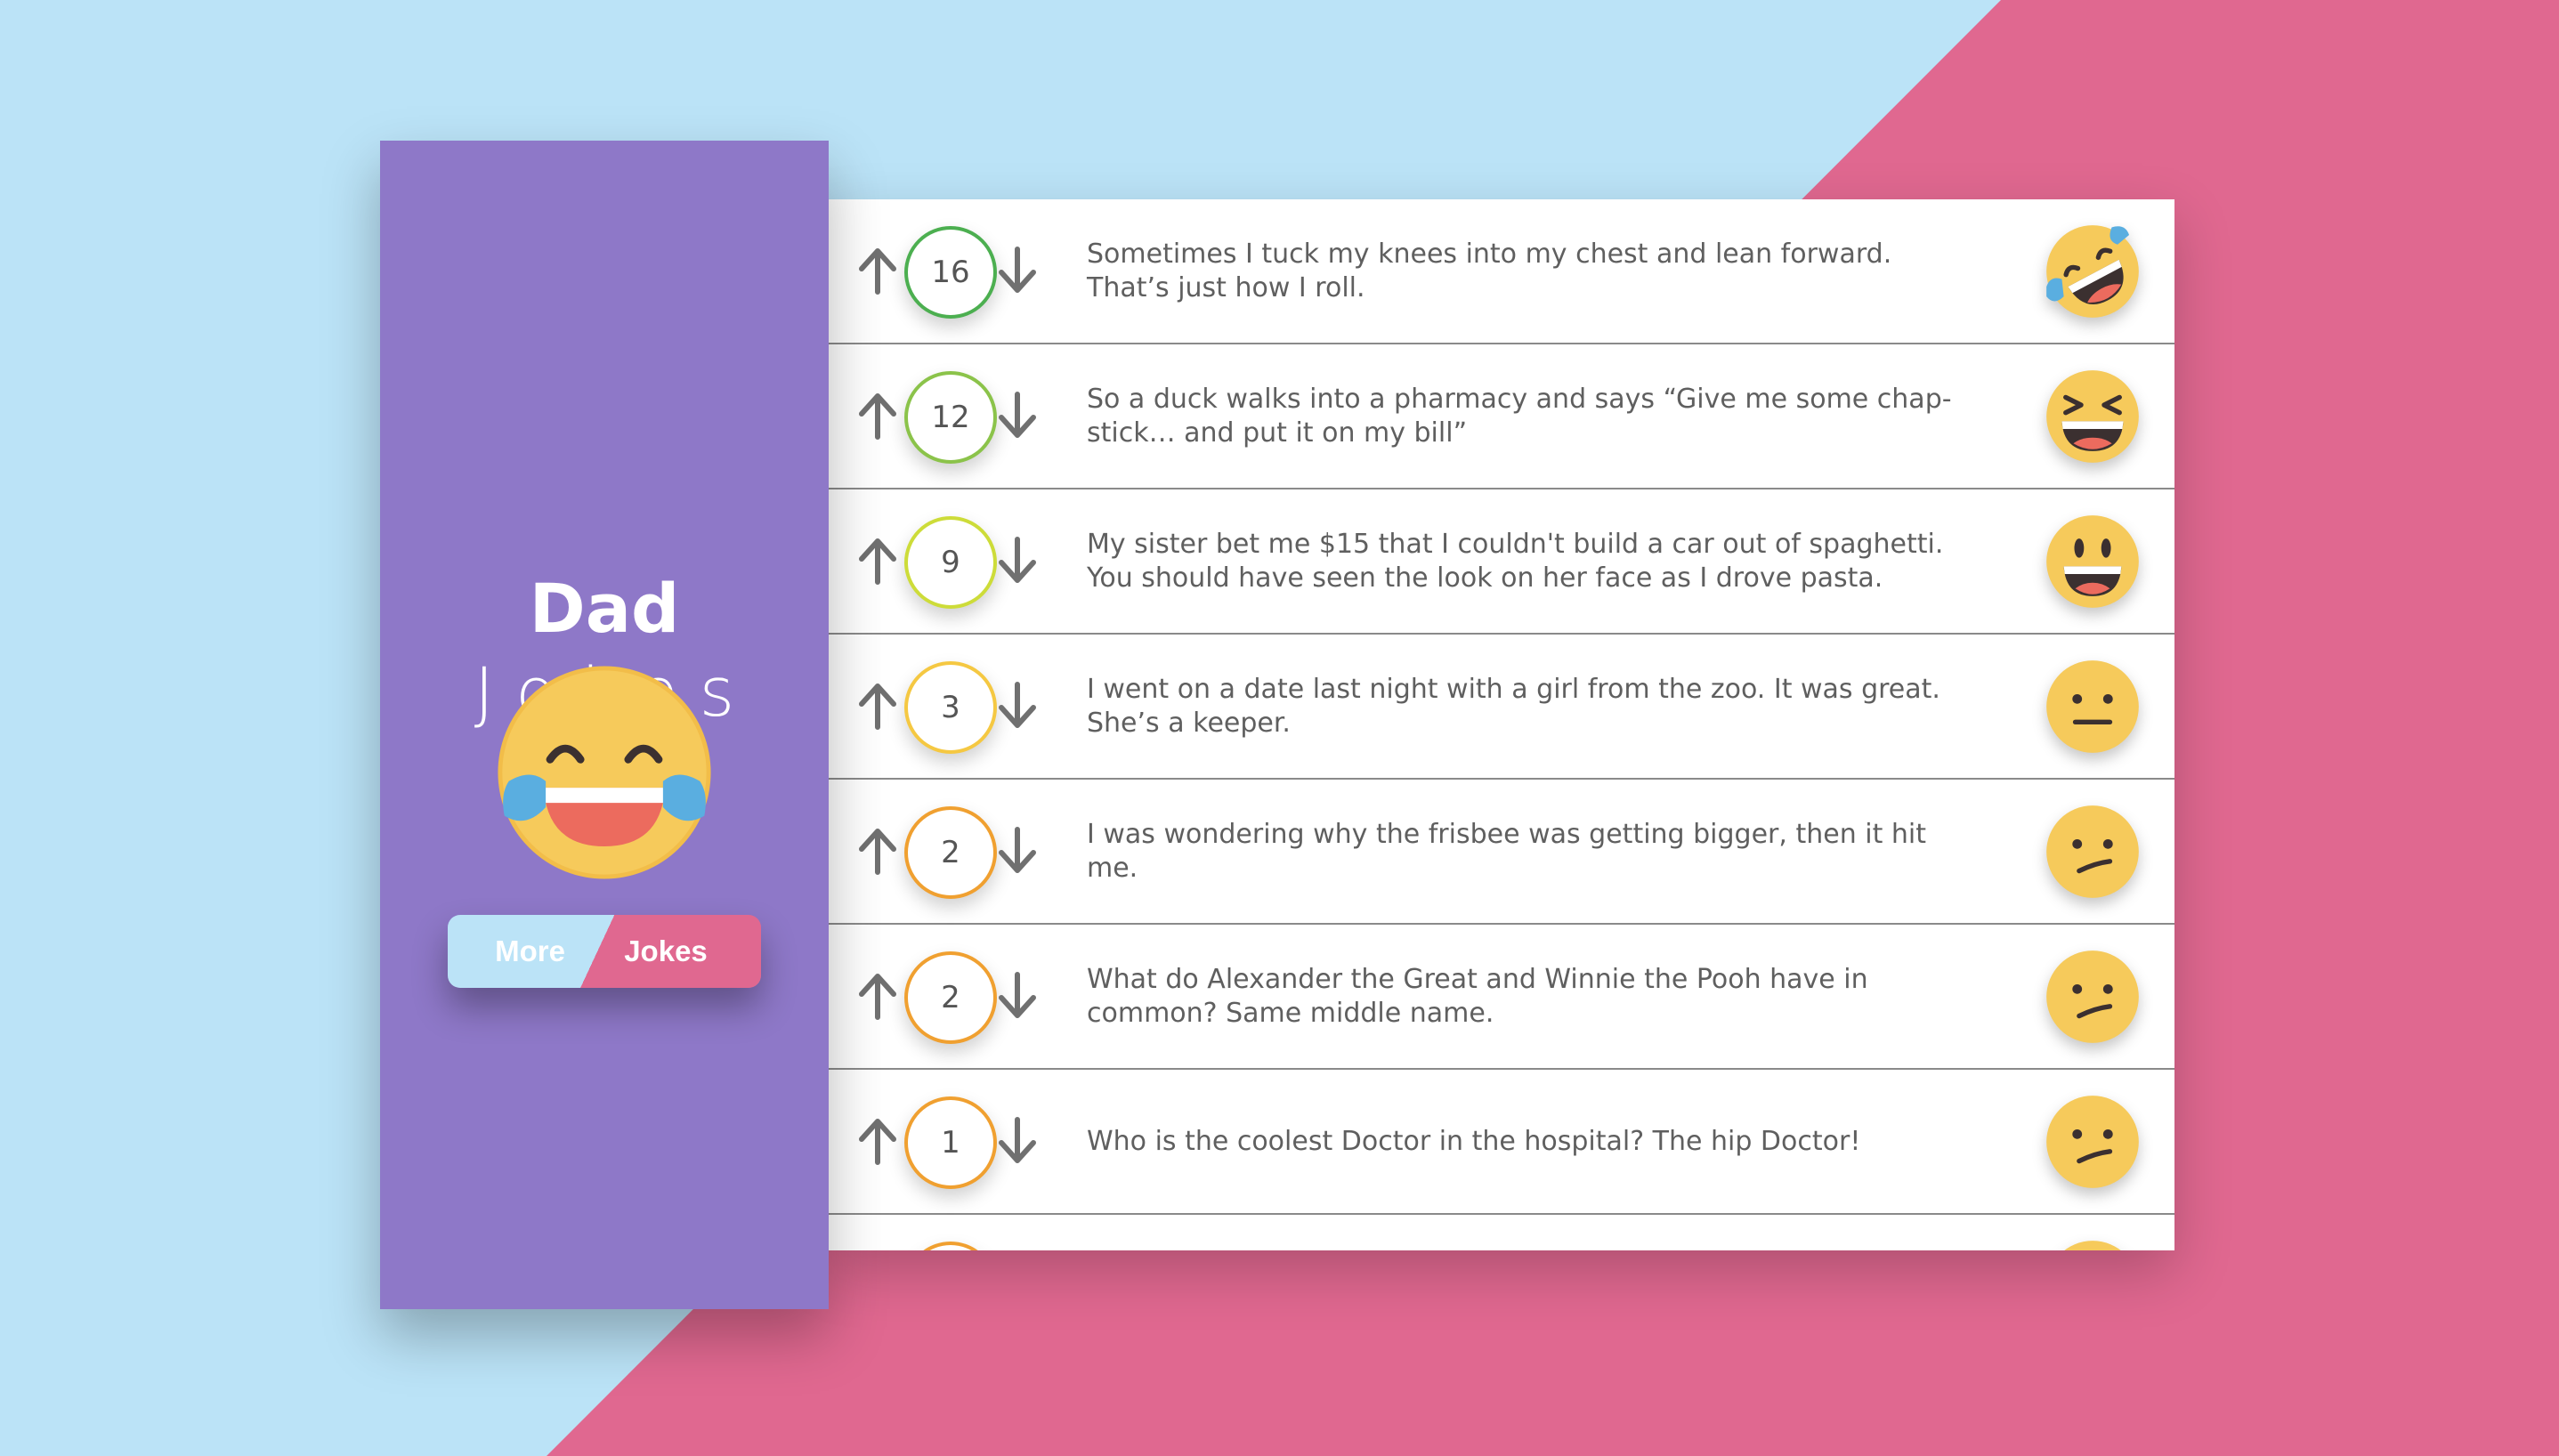 The image size is (2559, 1456). I want to click on face-with-tears-of-joy-icon, so click(604, 772).